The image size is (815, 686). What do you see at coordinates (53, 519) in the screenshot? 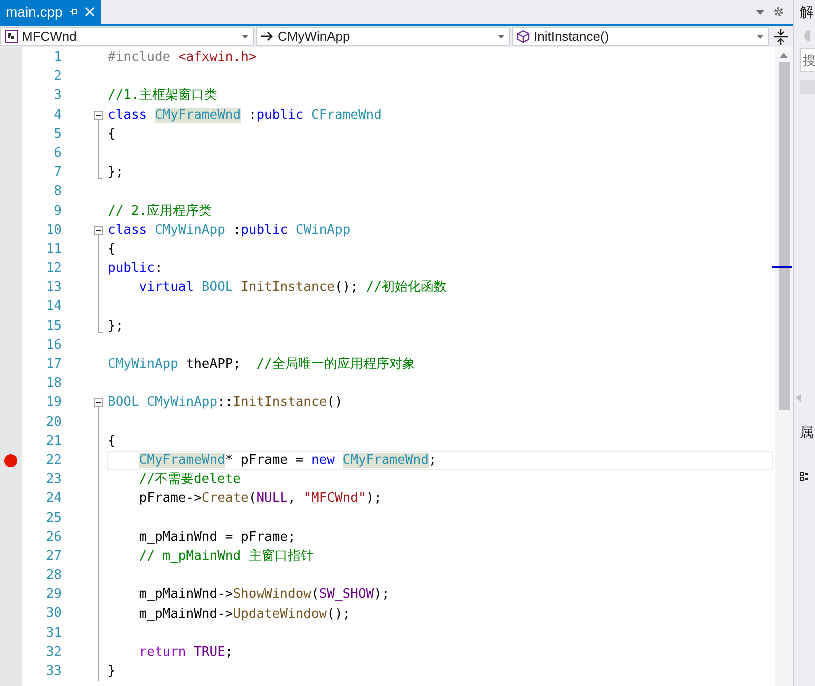
I see `line-number: 25` at bounding box center [53, 519].